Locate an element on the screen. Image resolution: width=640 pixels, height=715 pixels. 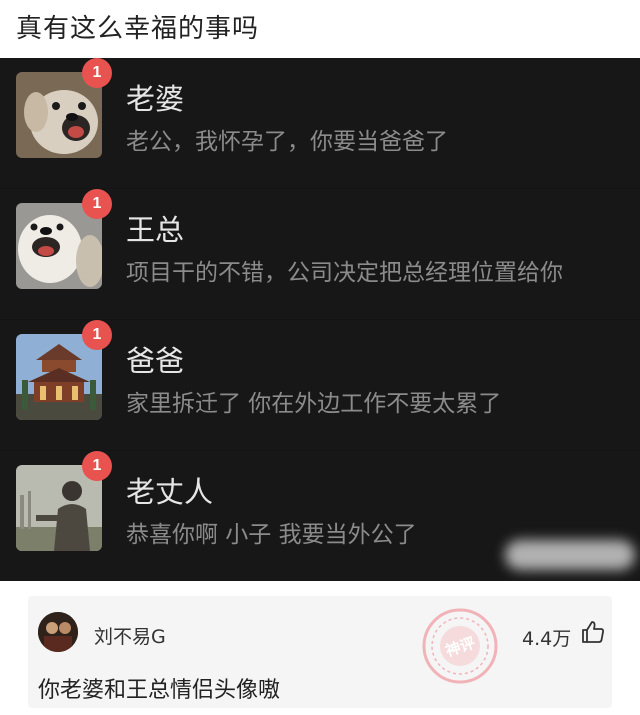
blur-smudge is located at coordinates (570, 555).